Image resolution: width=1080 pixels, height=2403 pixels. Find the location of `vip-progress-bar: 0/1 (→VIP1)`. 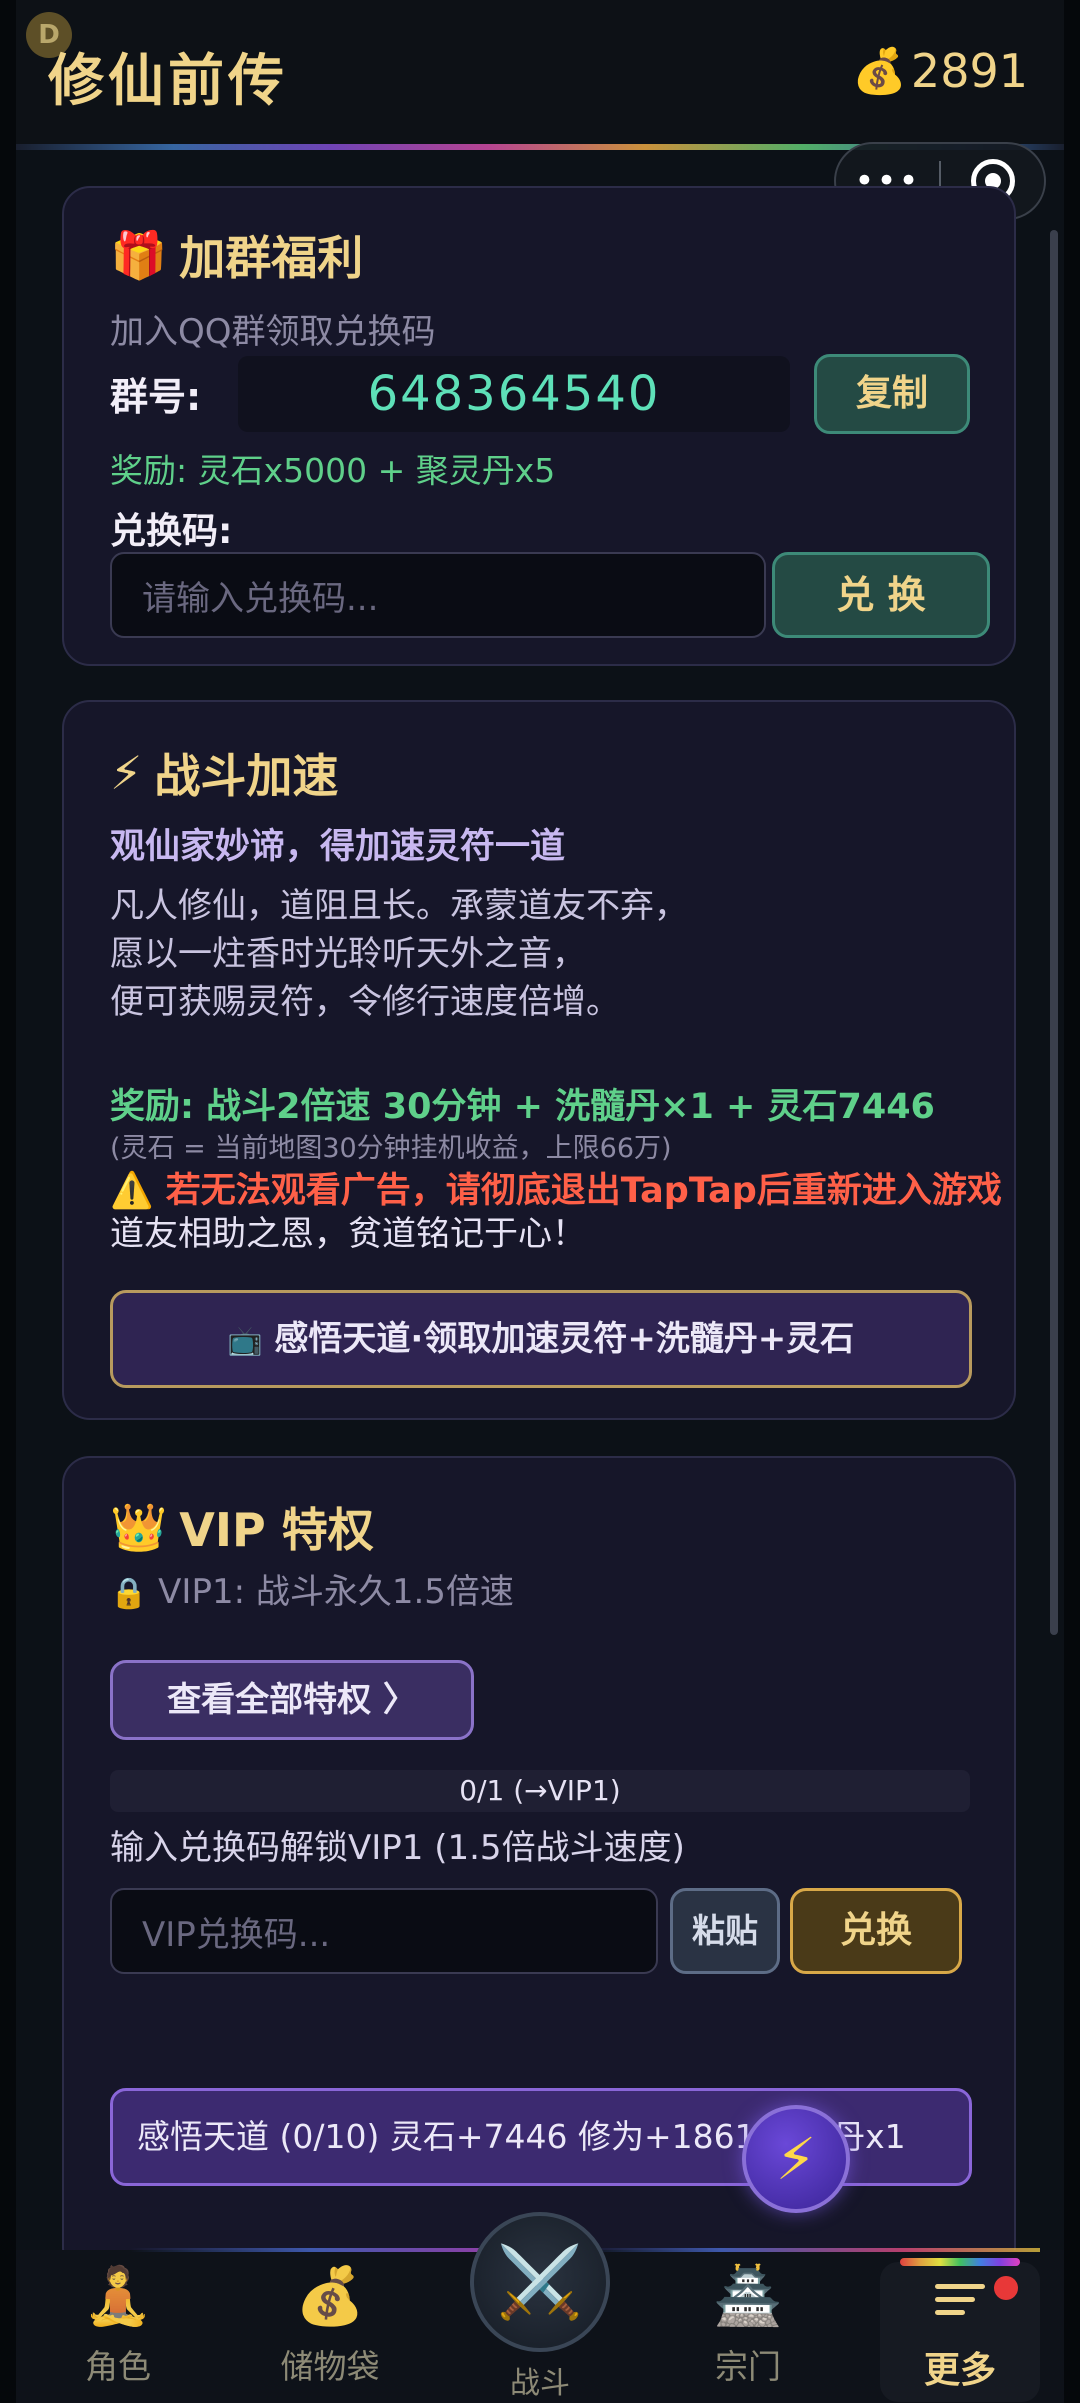

vip-progress-bar: 0/1 (→VIP1) is located at coordinates (540, 1791).